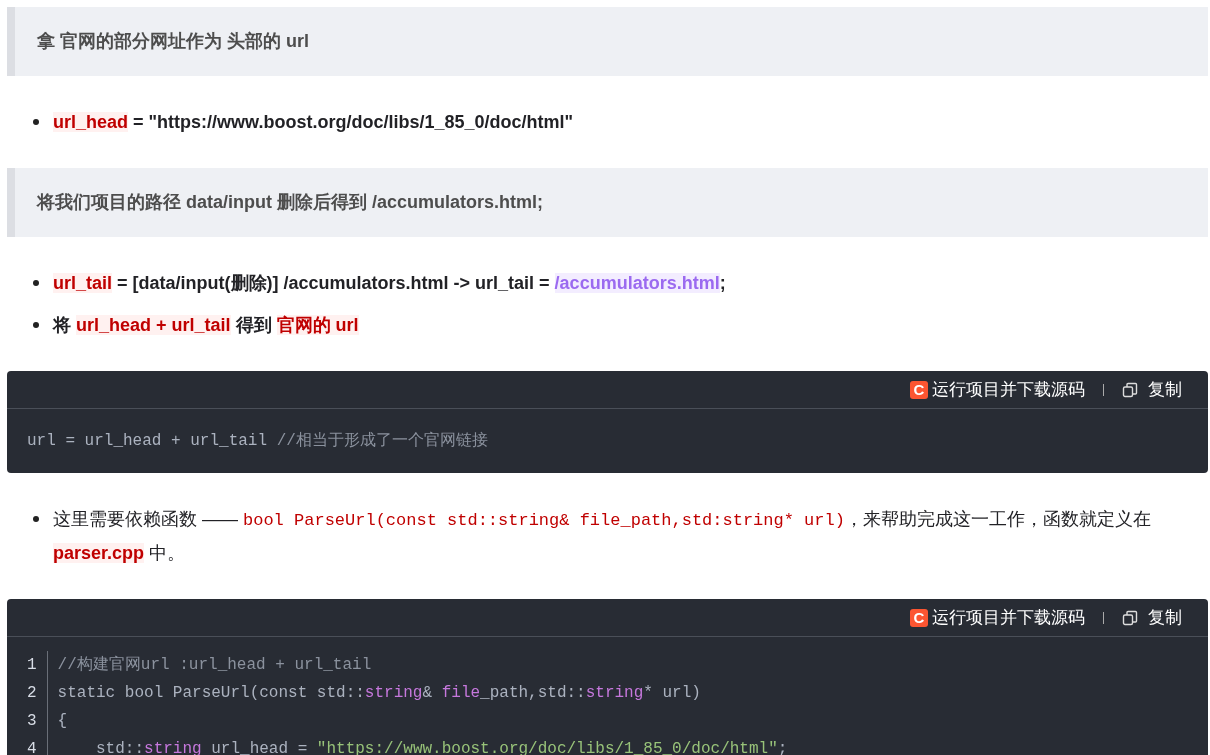  Describe the element at coordinates (257, 441) in the screenshot. I see `code-line: url = url_head + url_tail //相当于形成了一个官网链接` at that location.